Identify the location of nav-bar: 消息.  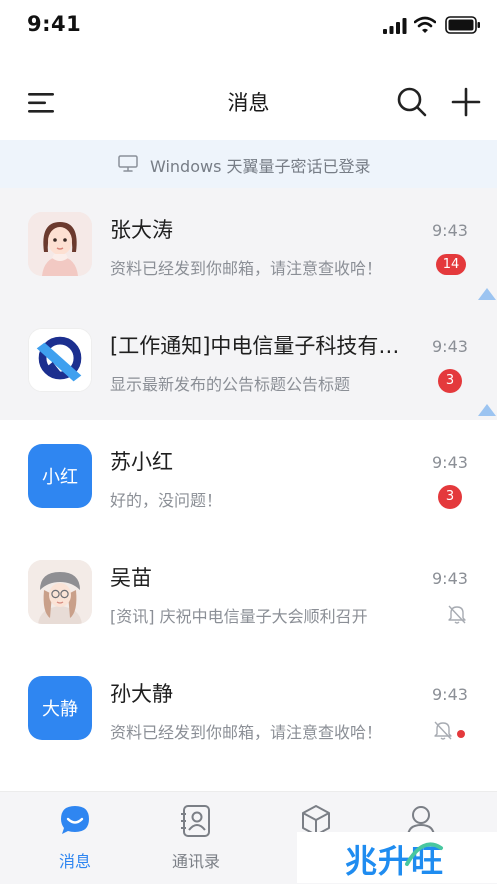
(248, 102).